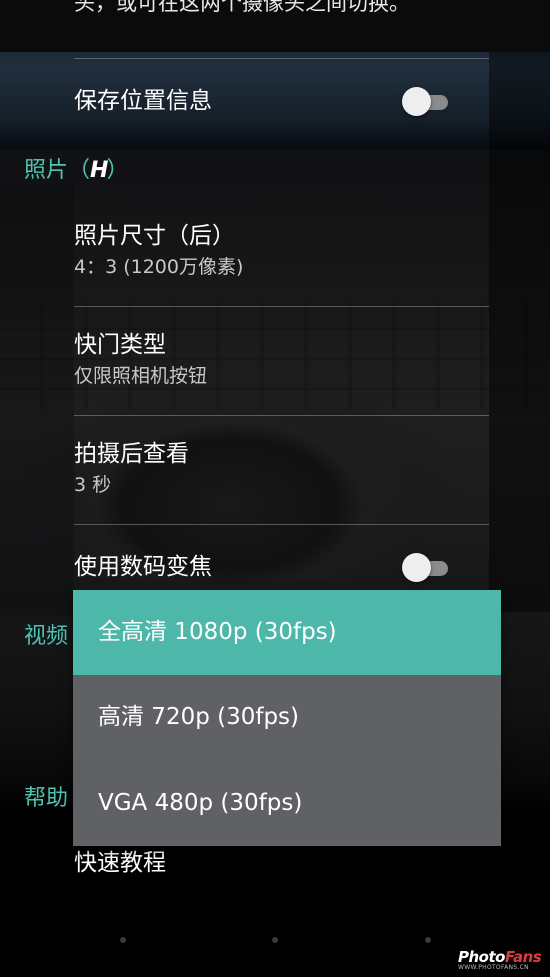 Image resolution: width=550 pixels, height=977 pixels. I want to click on resolution-option-480p: VGA 480p (30fps), so click(287, 803).